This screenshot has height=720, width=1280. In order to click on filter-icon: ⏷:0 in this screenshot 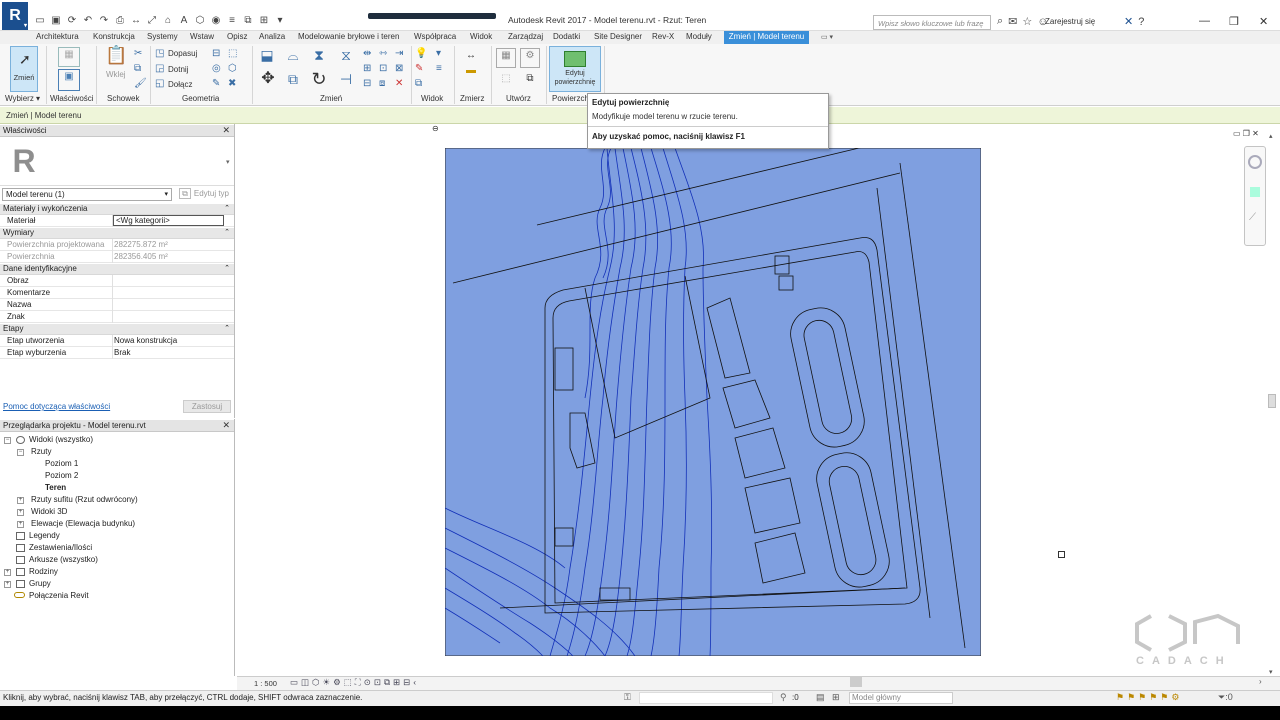, I will do `click(1225, 697)`.